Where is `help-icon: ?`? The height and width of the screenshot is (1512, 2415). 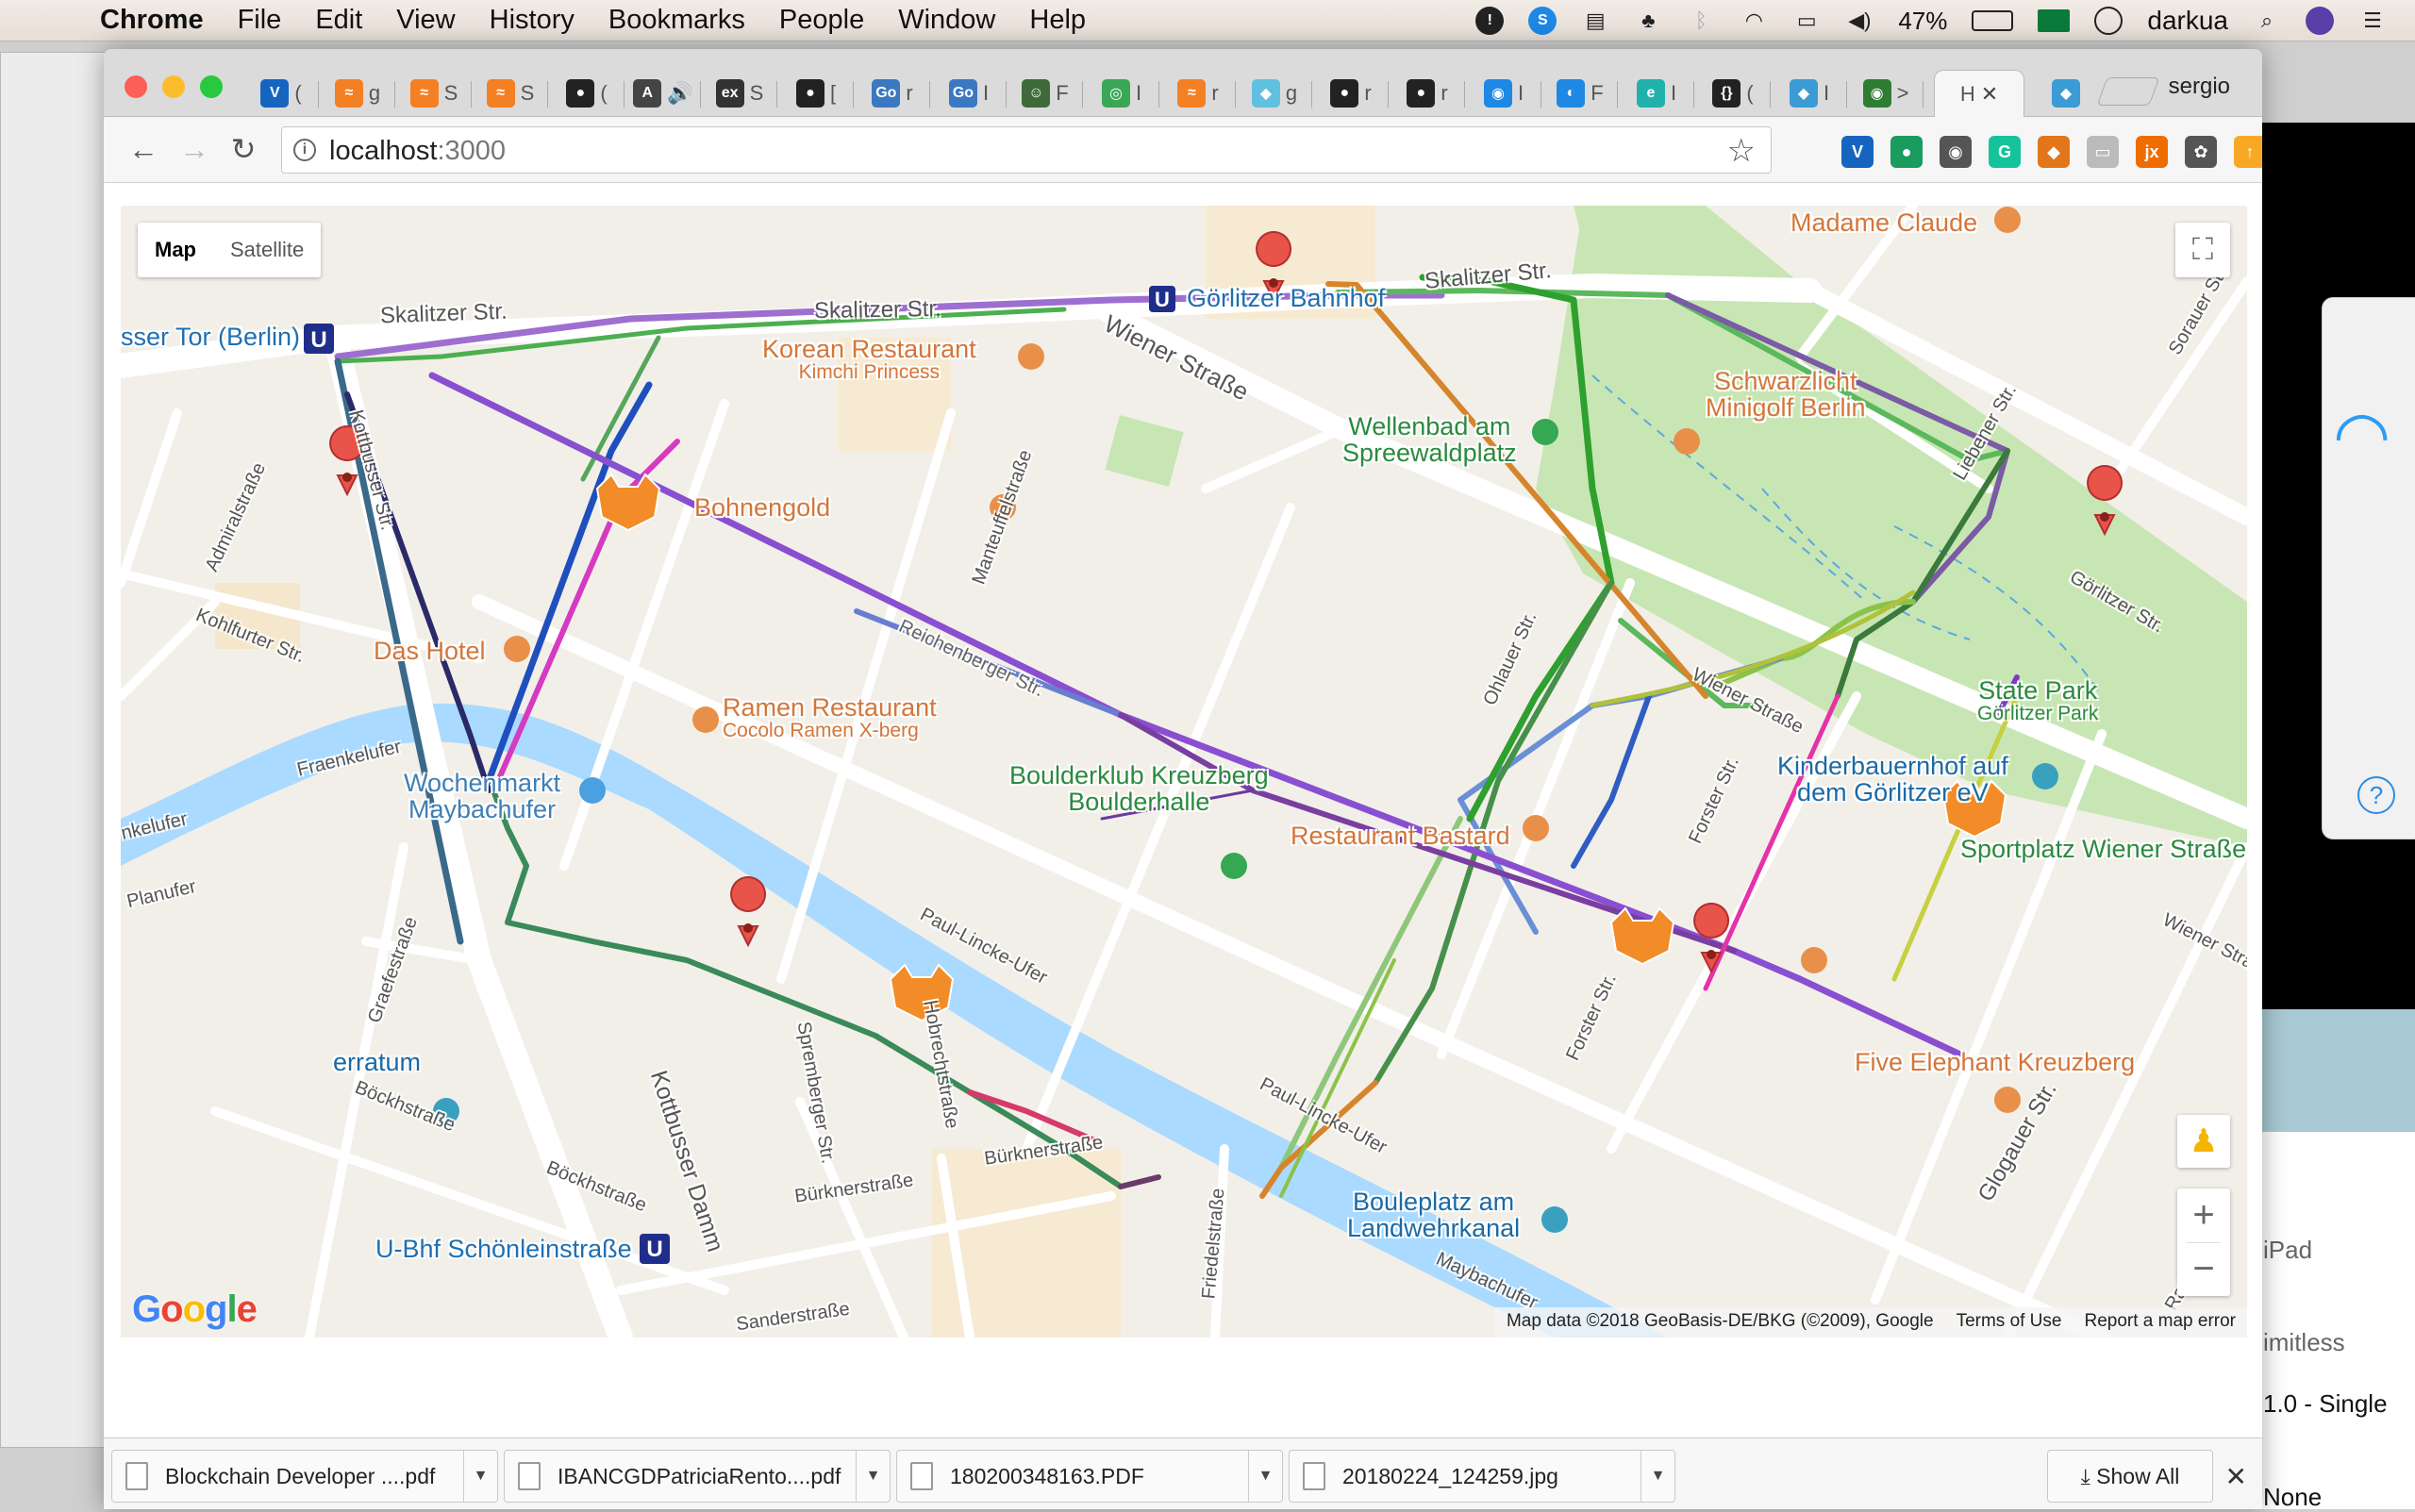
help-icon: ? is located at coordinates (2376, 795).